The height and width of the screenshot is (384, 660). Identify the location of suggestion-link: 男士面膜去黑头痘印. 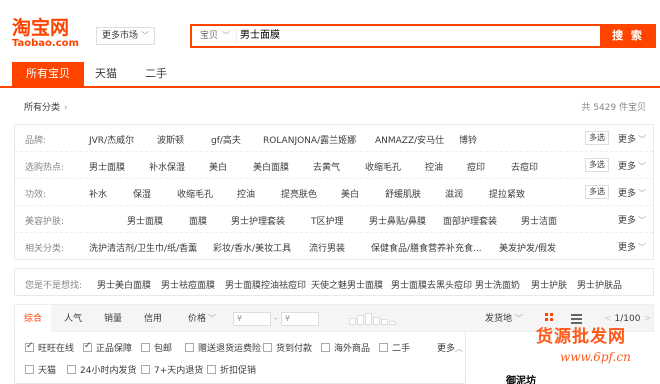
(431, 284).